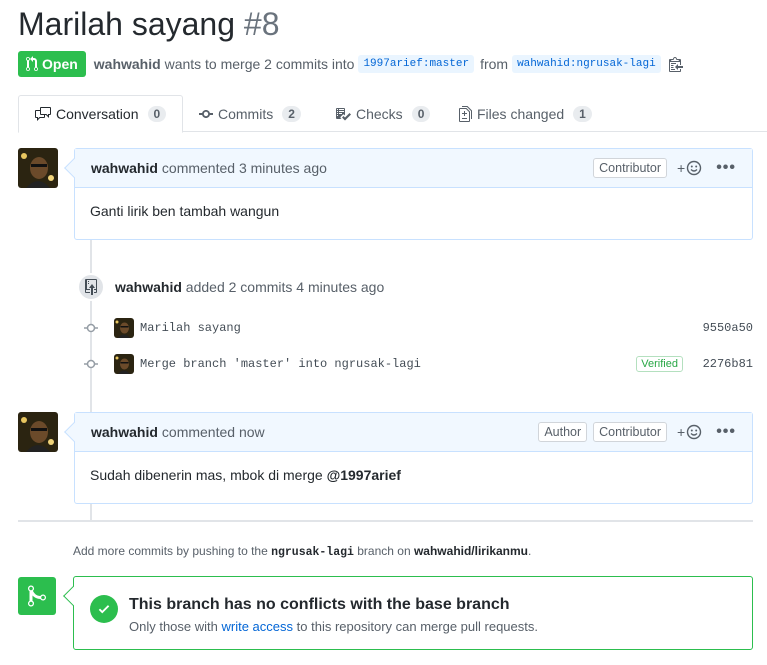 This screenshot has width=767, height=665. I want to click on status-badge: Open, so click(52, 64).